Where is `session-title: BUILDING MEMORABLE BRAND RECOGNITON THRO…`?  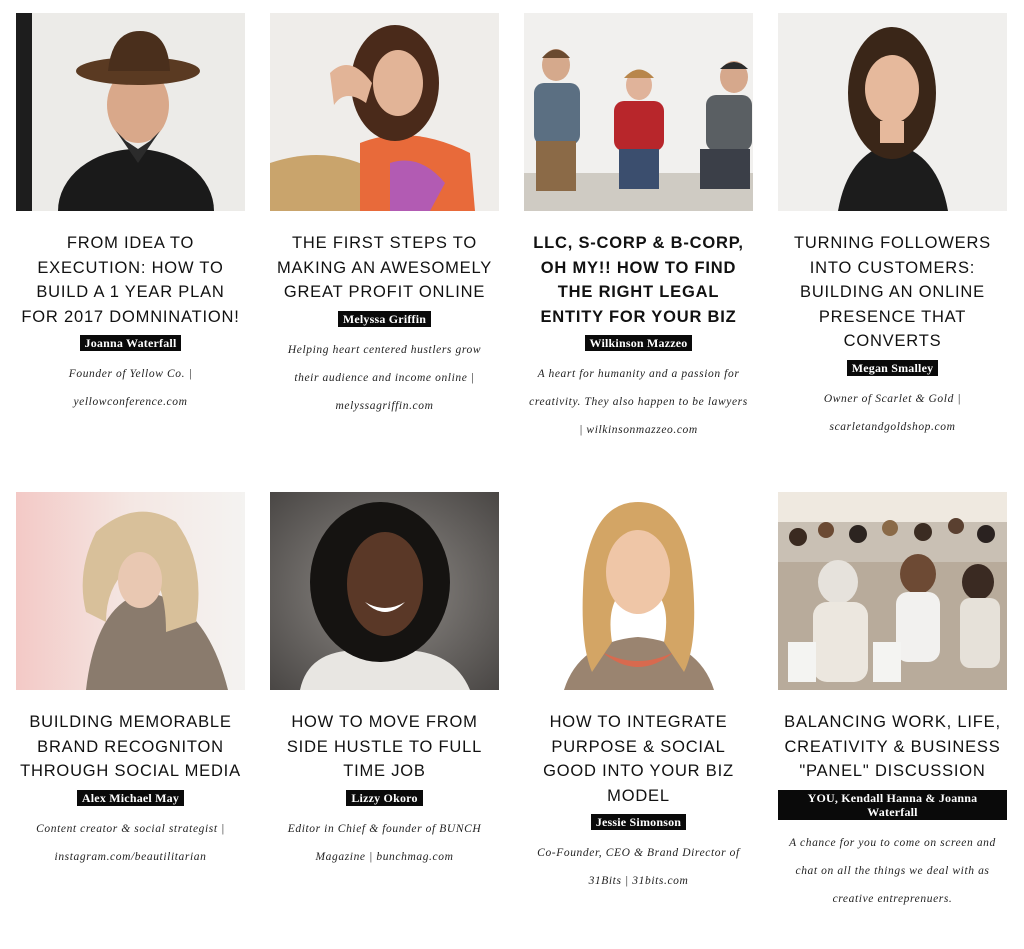 session-title: BUILDING MEMORABLE BRAND RECOGNITON THRO… is located at coordinates (130, 746).